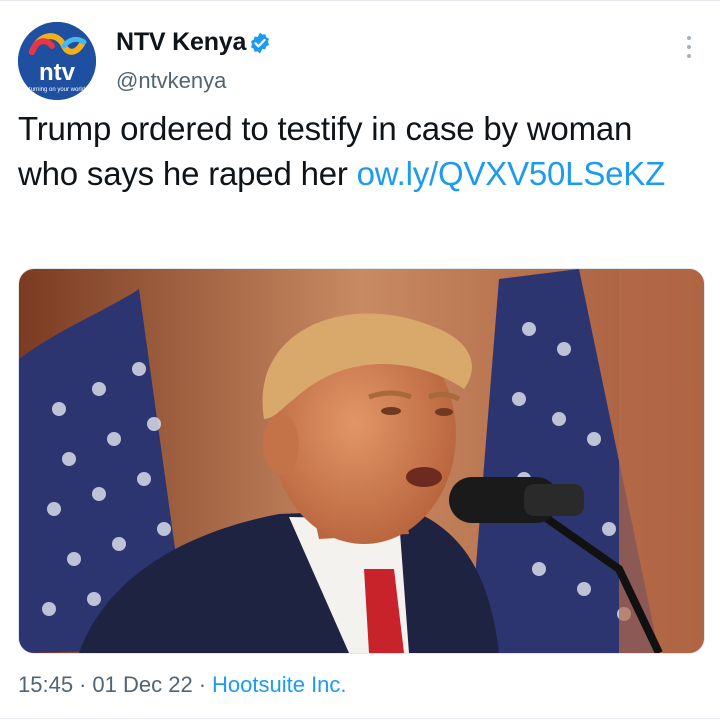  What do you see at coordinates (142, 684) in the screenshot?
I see `tweet-date: 01 Dec 22` at bounding box center [142, 684].